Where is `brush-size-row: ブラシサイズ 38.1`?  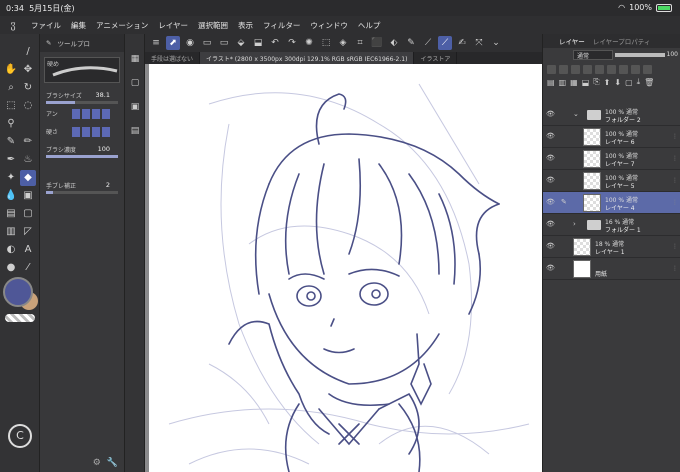
brush-size-row: ブラシサイズ 38.1 is located at coordinates (82, 96).